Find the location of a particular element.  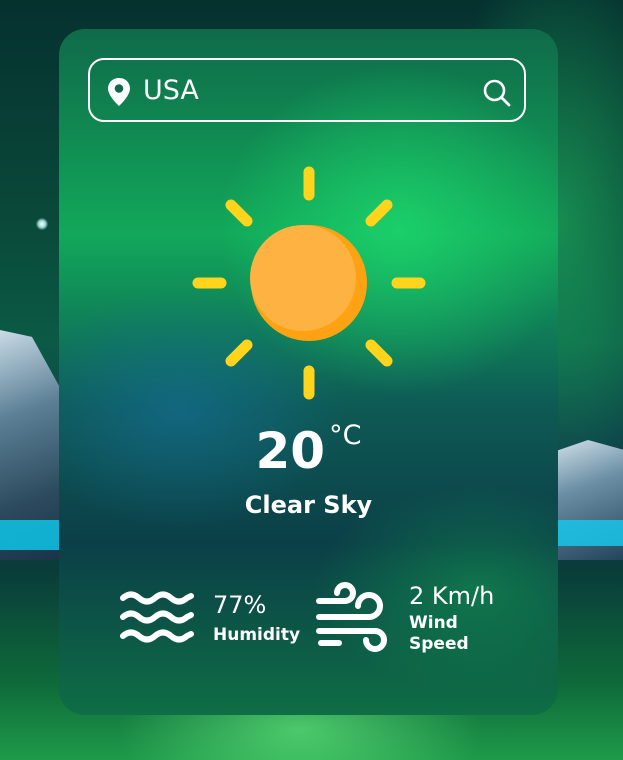

humidity-waves-icon is located at coordinates (157, 617).